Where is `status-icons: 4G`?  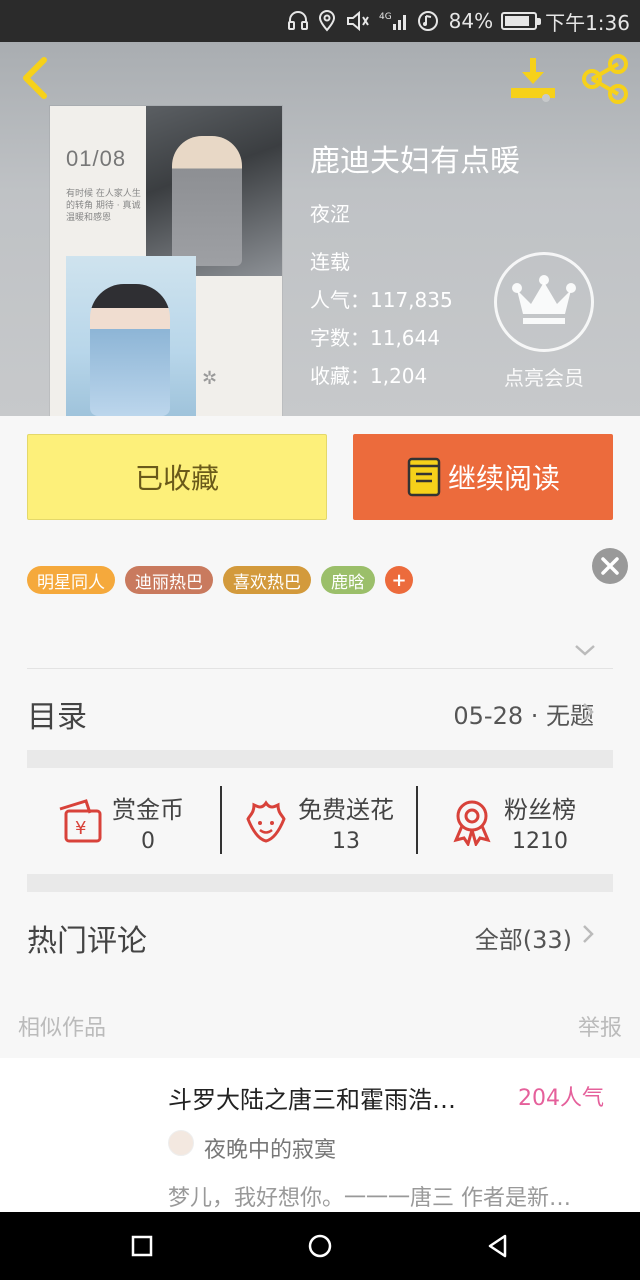
status-icons: 4G is located at coordinates (363, 21).